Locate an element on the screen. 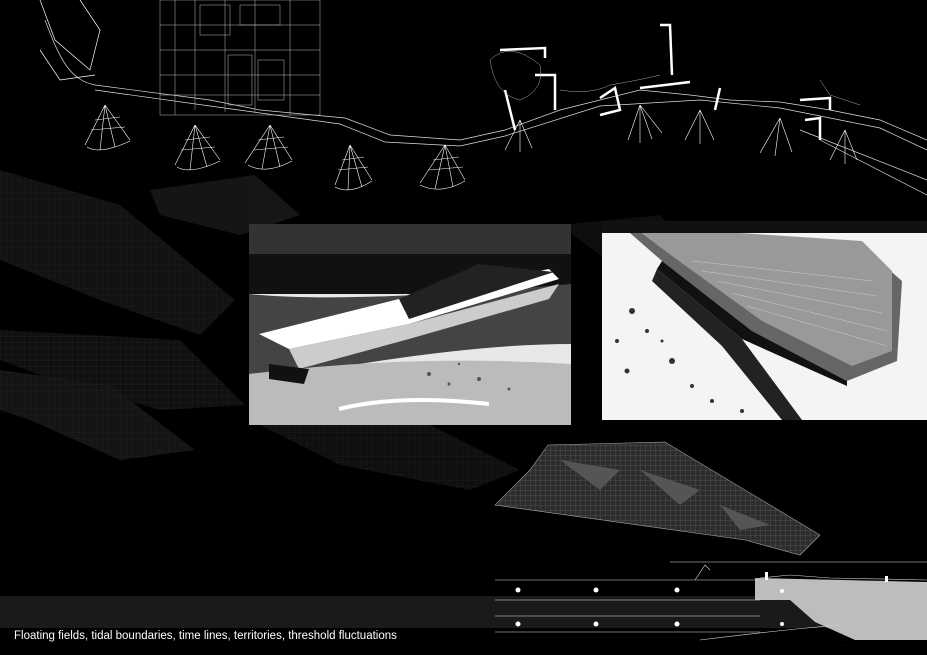 The width and height of the screenshot is (927, 655). section-band is located at coordinates (463, 612).